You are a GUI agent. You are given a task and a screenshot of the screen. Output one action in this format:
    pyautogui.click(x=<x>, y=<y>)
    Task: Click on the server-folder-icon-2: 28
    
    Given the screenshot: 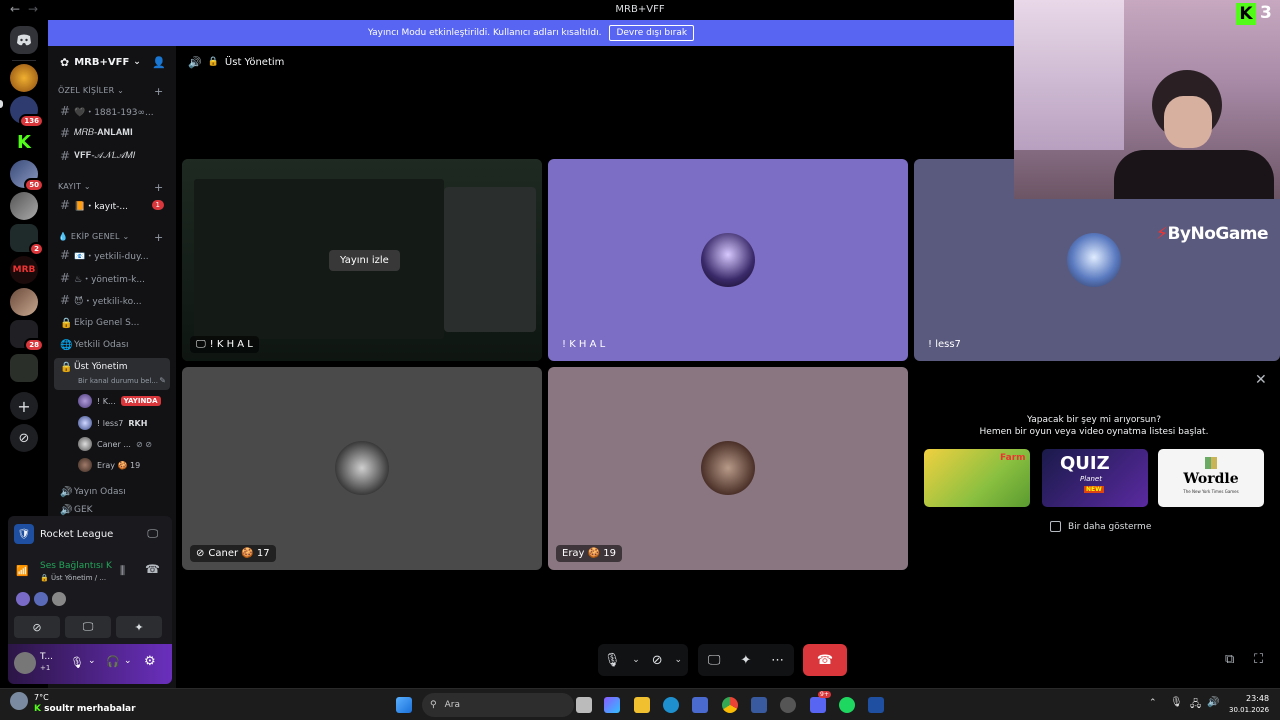 What is the action you would take?
    pyautogui.click(x=27, y=336)
    